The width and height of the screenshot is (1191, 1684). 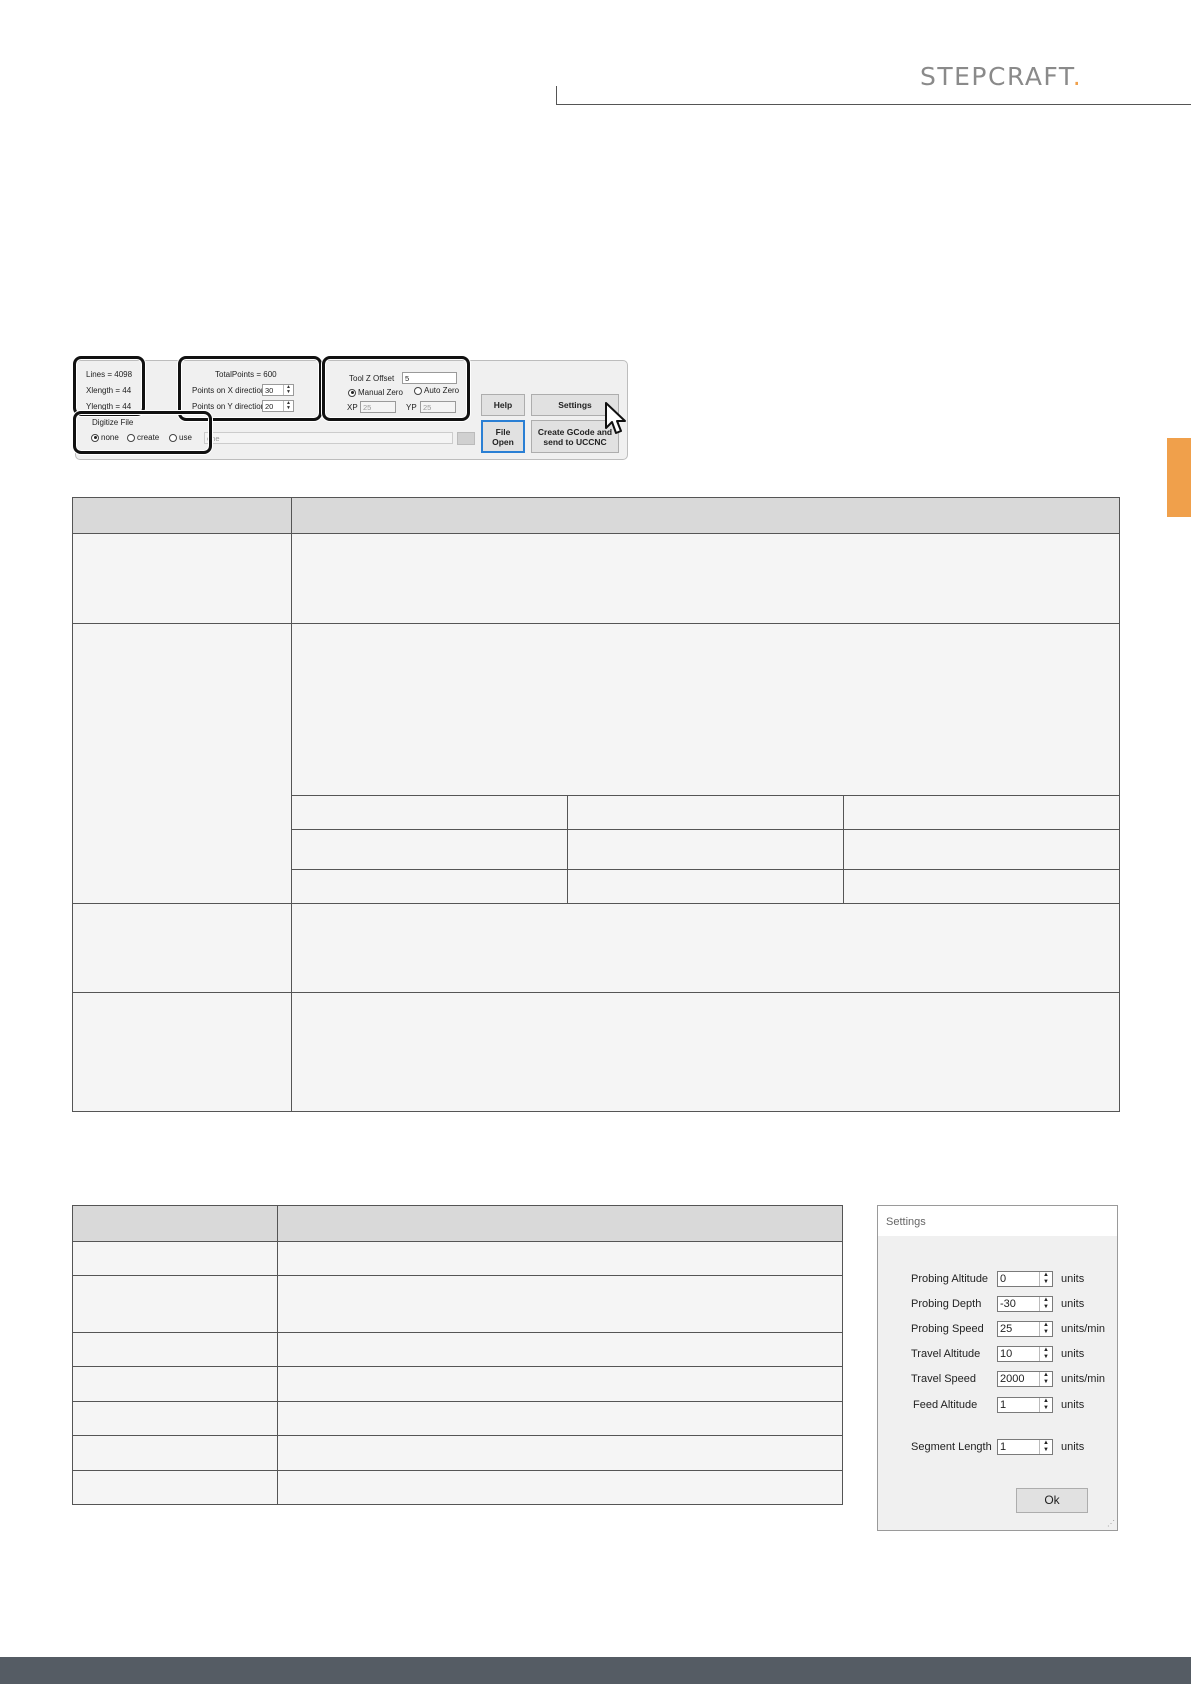 What do you see at coordinates (1073, 1279) in the screenshot?
I see `probing-altitude-unit: units` at bounding box center [1073, 1279].